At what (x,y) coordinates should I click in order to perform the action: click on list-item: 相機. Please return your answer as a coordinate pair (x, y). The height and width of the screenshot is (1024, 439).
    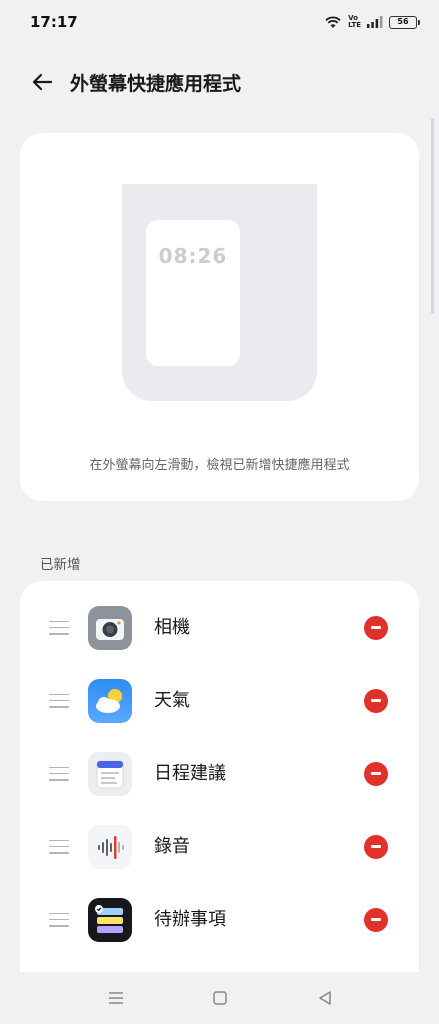
    Looking at the image, I should click on (219, 627).